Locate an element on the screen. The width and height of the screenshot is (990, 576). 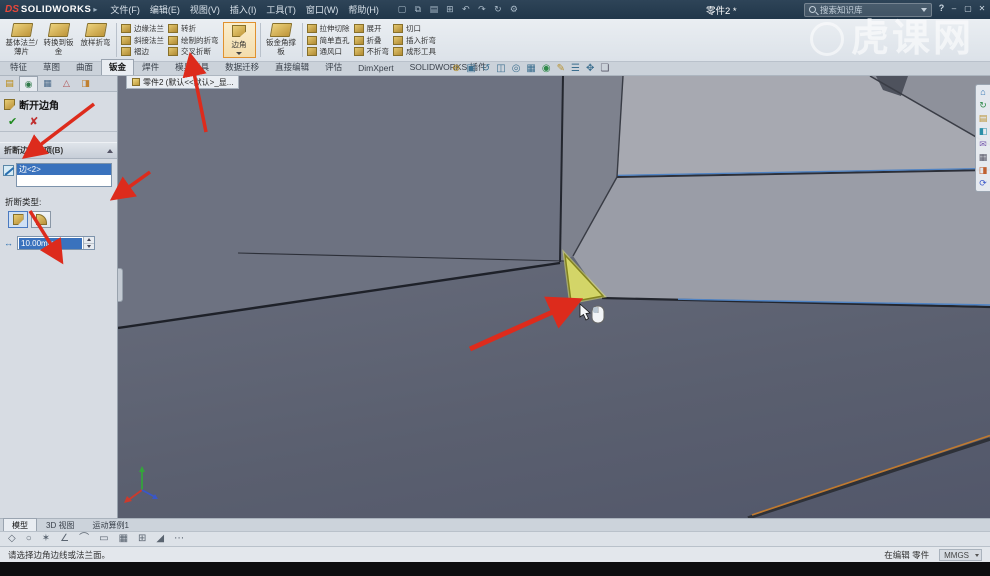
undo-icon: ↶ is located at coordinates (466, 9).